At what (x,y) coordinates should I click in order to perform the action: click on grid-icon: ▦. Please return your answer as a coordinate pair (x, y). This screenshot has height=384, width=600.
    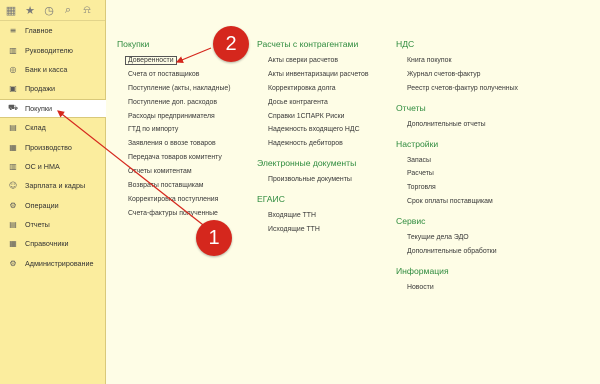
    Looking at the image, I should click on (11, 10).